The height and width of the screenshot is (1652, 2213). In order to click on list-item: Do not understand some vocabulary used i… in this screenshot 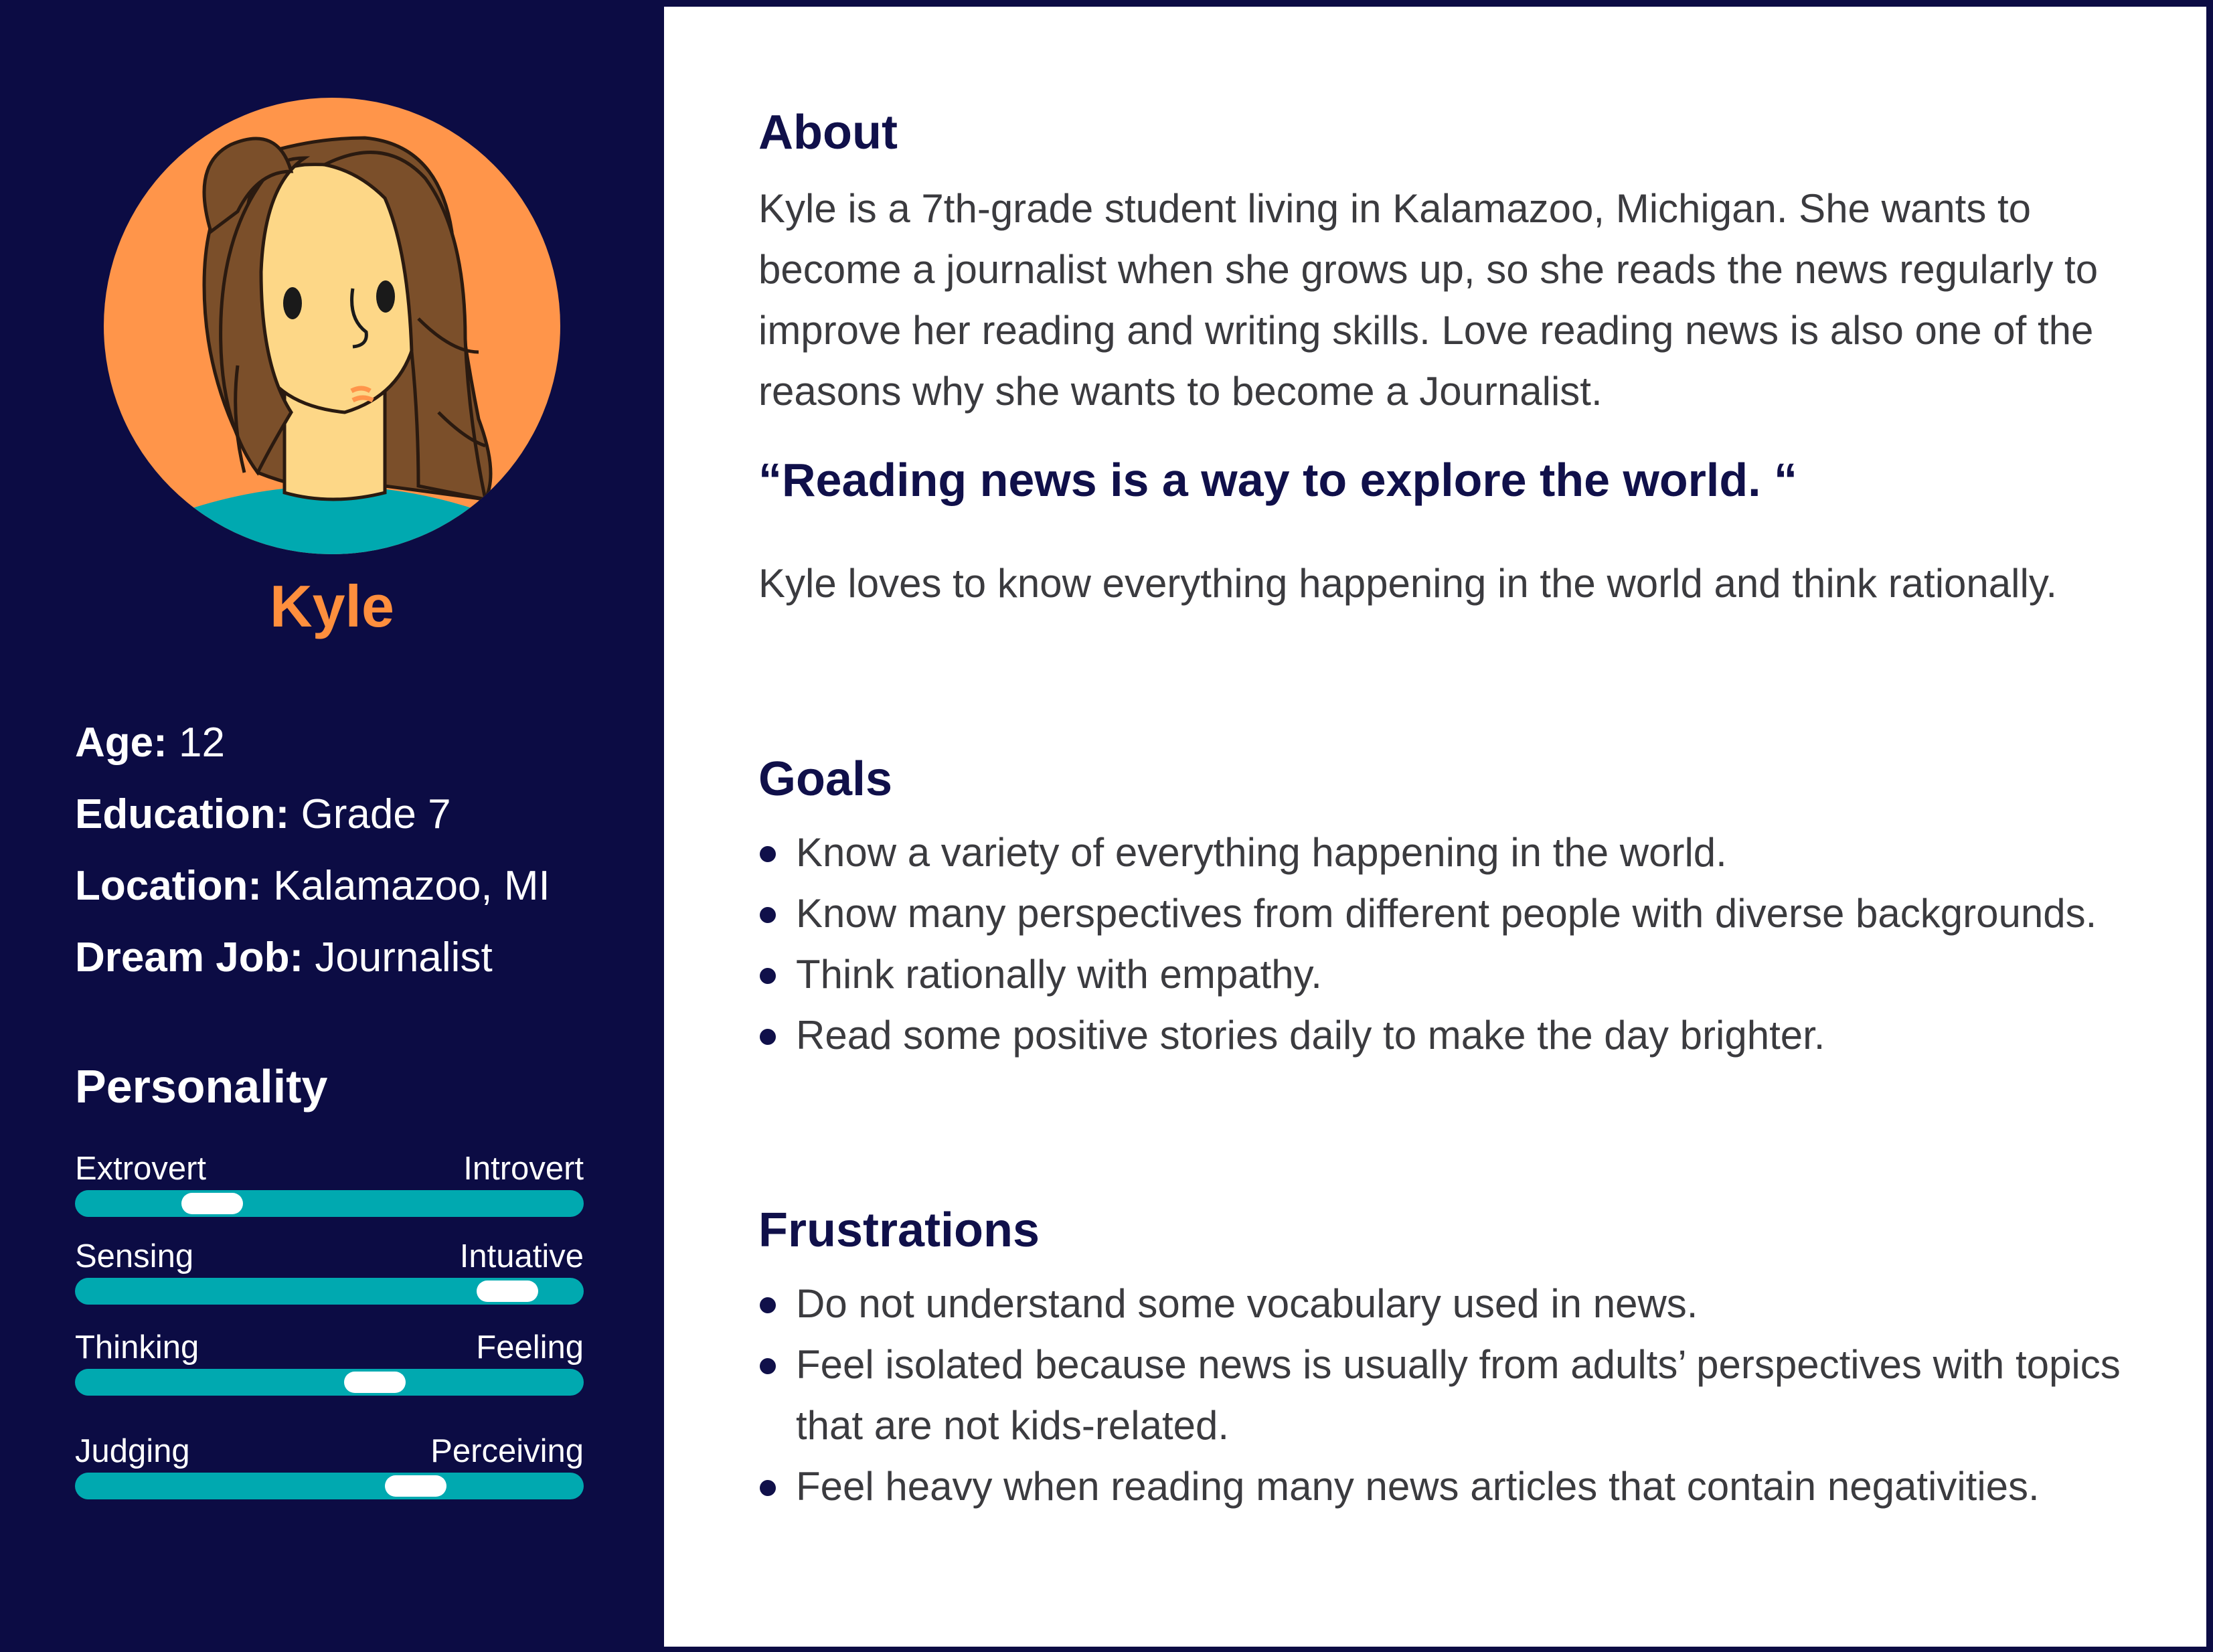, I will do `click(1458, 1303)`.